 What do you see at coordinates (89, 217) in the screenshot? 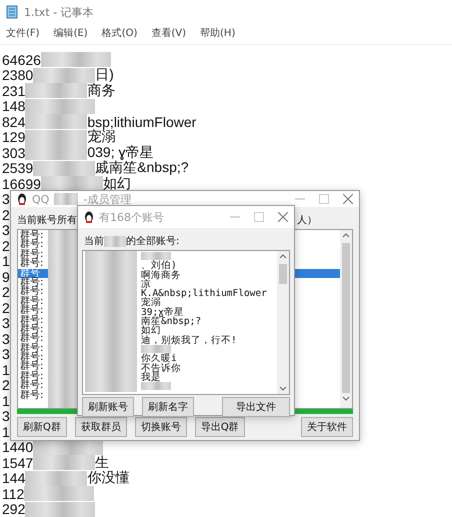
I see `penguin-icon` at bounding box center [89, 217].